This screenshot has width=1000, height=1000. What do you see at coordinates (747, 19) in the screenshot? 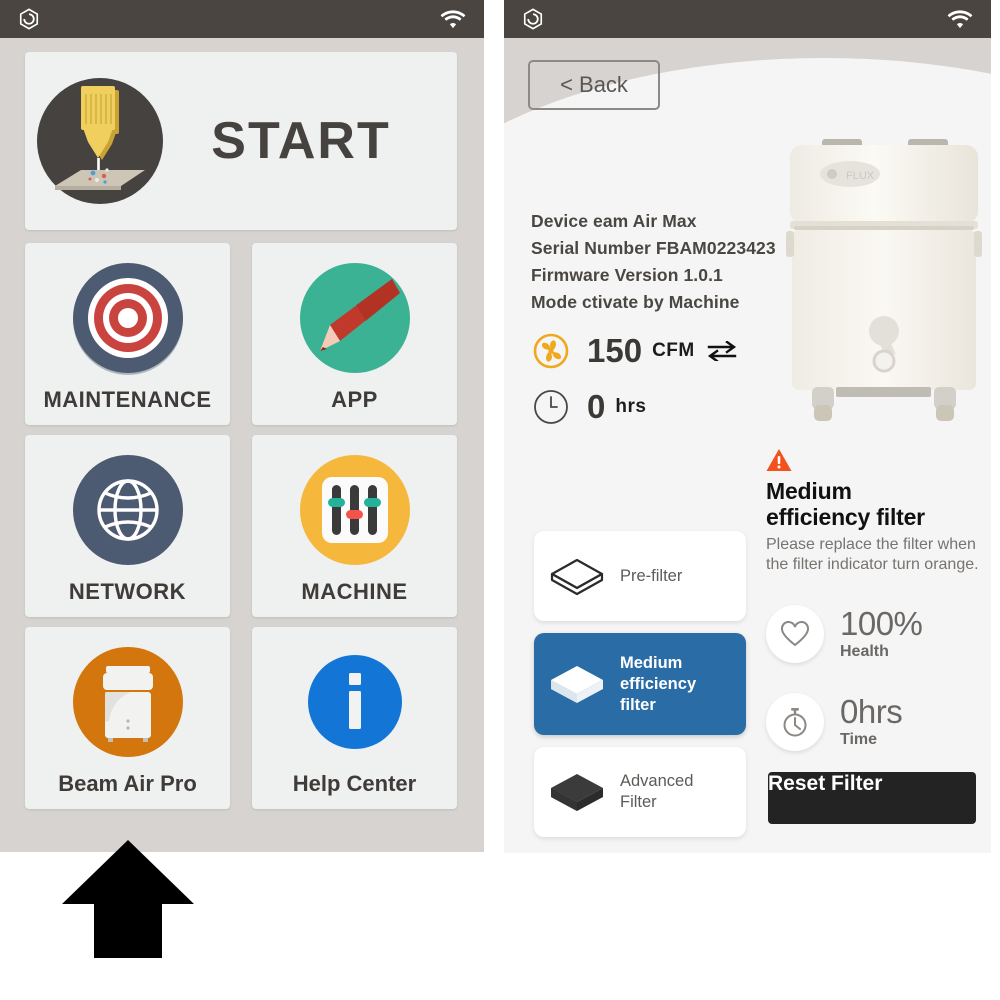
I see `right-status-bar` at bounding box center [747, 19].